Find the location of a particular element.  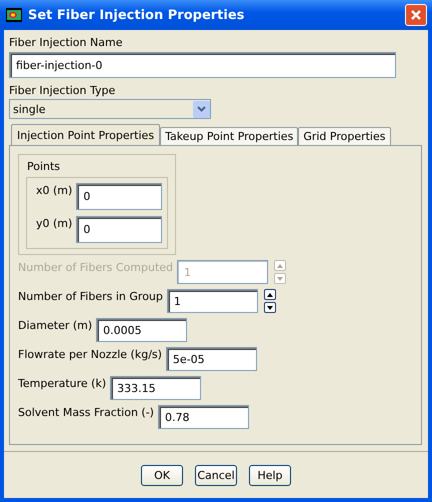

field-label: Flowrate per Nozzle (kg/s) is located at coordinates (90, 354).